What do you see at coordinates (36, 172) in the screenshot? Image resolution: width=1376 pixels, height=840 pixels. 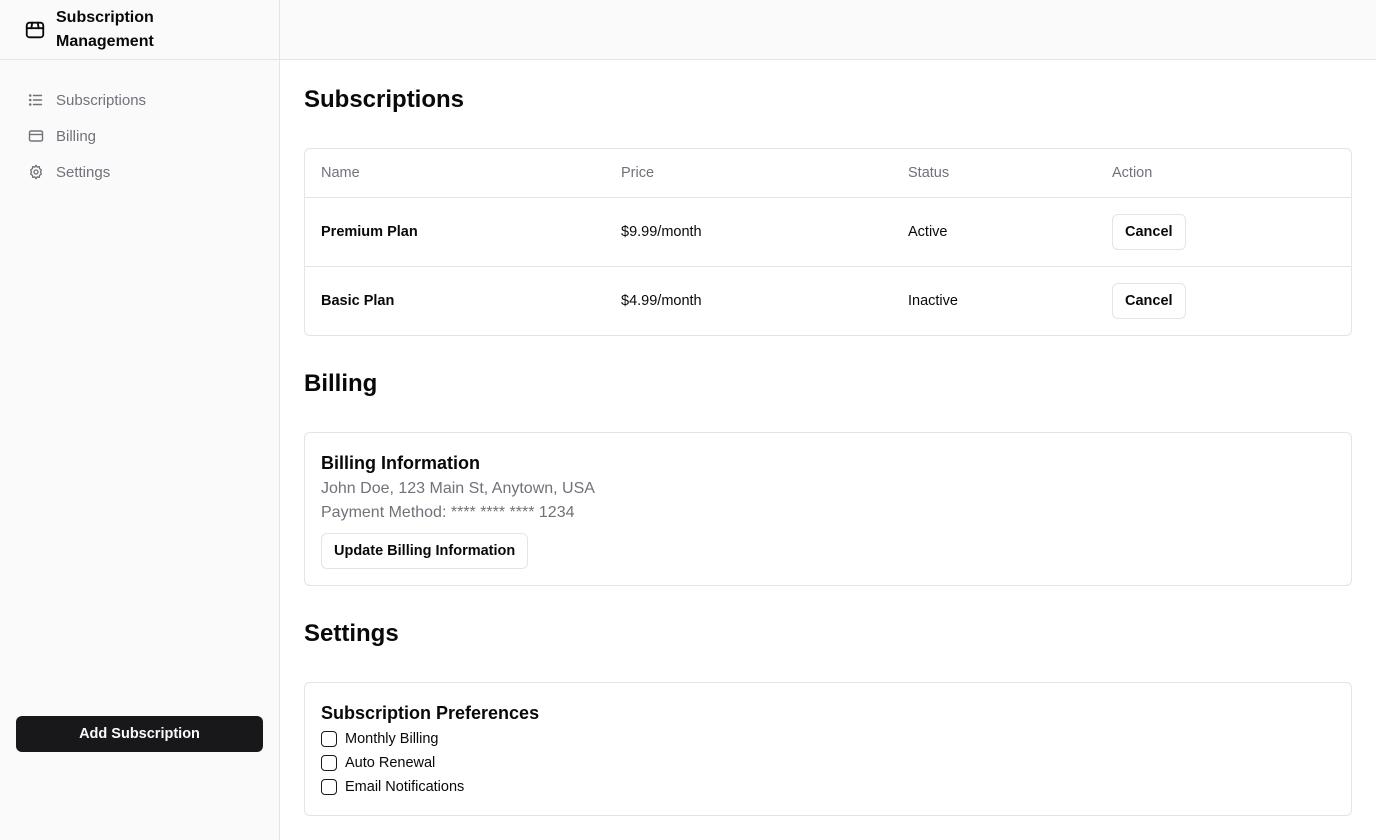 I see `gear-icon` at bounding box center [36, 172].